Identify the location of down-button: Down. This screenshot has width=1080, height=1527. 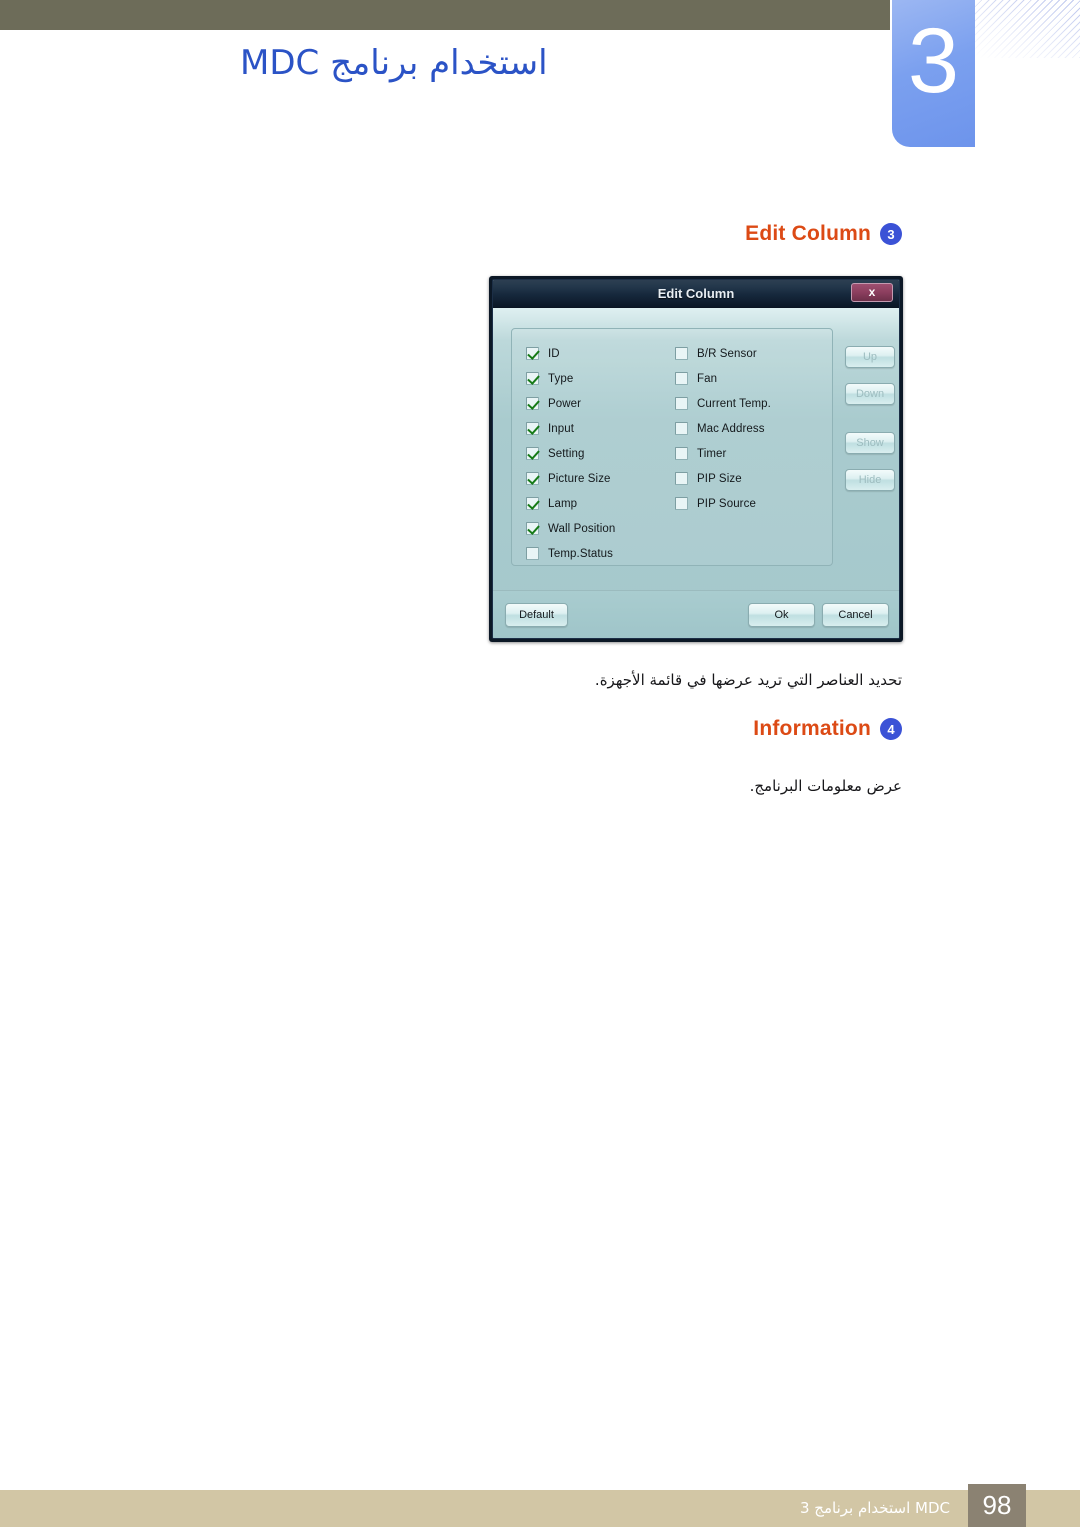
(870, 394).